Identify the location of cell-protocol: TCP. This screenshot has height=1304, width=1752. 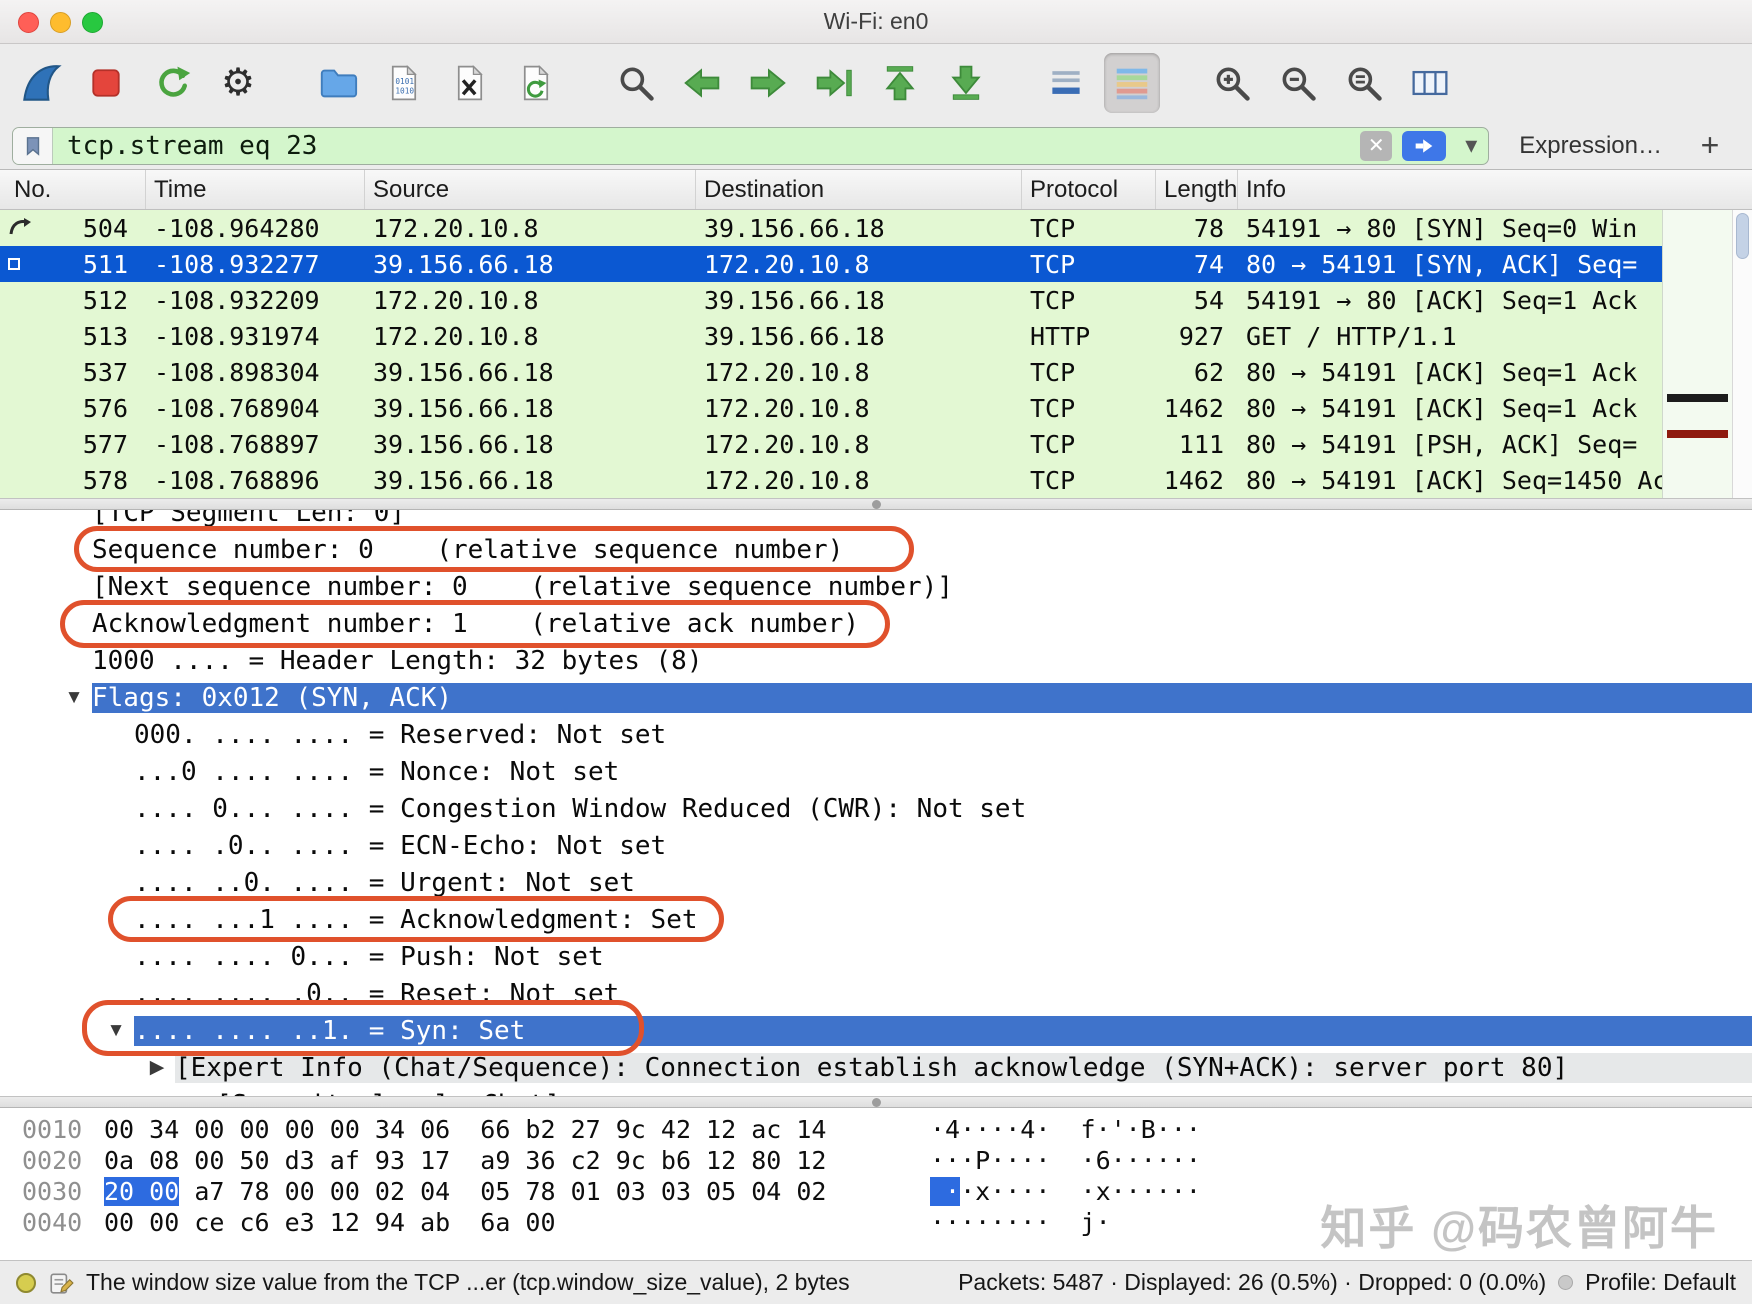
(1053, 444).